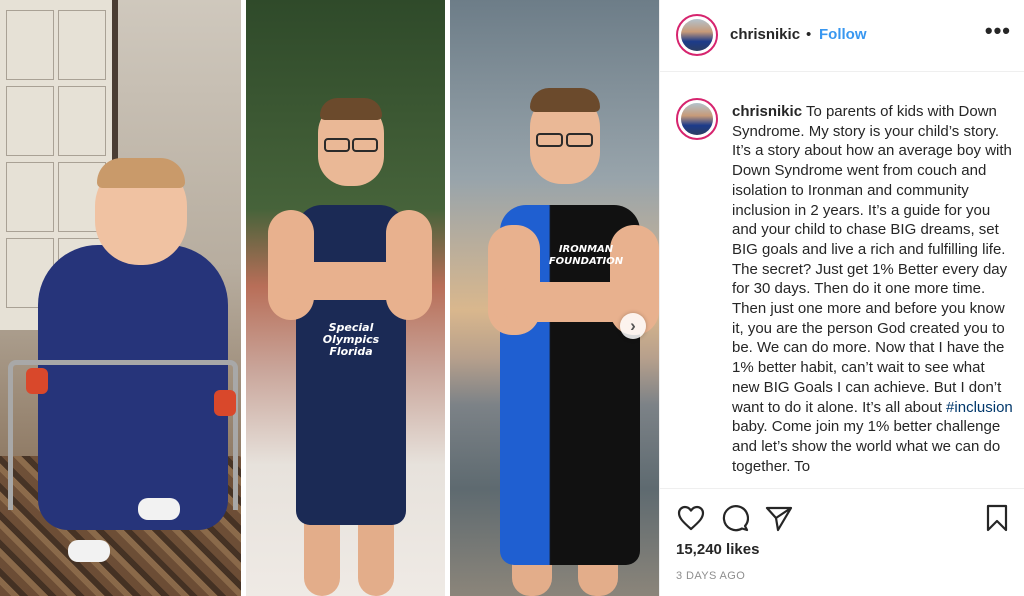 The width and height of the screenshot is (1024, 596). I want to click on username-link: chrisnikic, so click(765, 34).